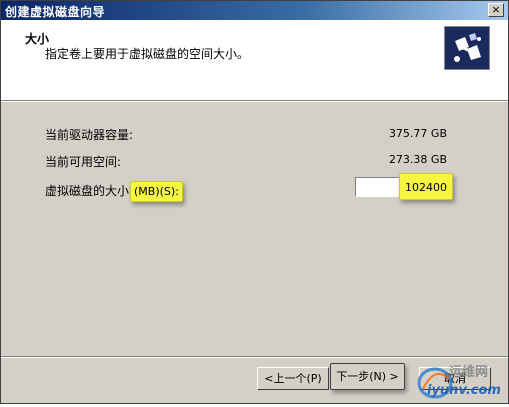 This screenshot has height=407, width=509. I want to click on close-icon: ×, so click(496, 9).